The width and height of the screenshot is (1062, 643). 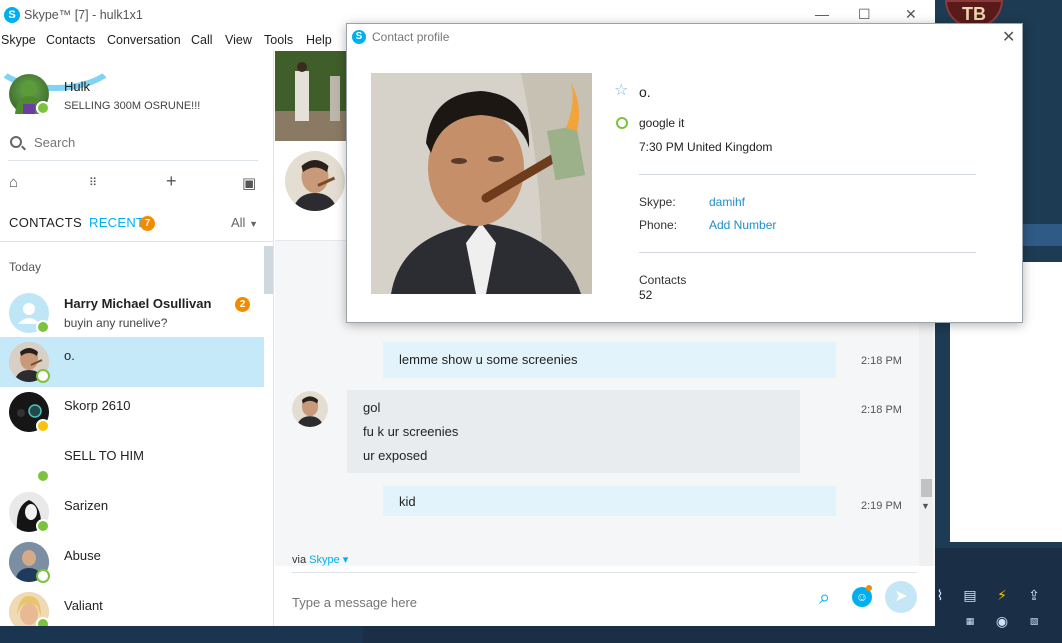 What do you see at coordinates (911, 14) in the screenshot?
I see `close-button: ✕` at bounding box center [911, 14].